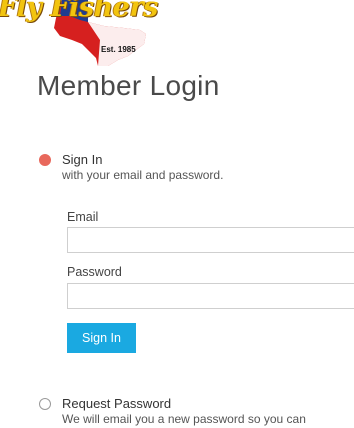 Image resolution: width=354 pixels, height=428 pixels. I want to click on logo-established: Est. 1985, so click(118, 49).